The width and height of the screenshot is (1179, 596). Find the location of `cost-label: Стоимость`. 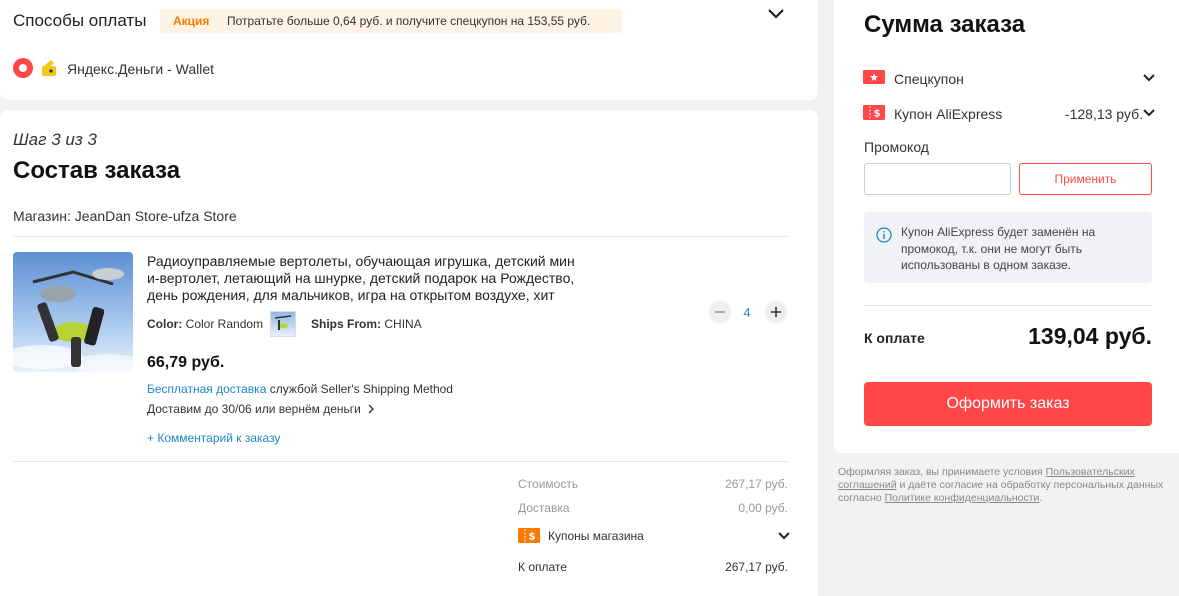

cost-label: Стоимость is located at coordinates (548, 484).